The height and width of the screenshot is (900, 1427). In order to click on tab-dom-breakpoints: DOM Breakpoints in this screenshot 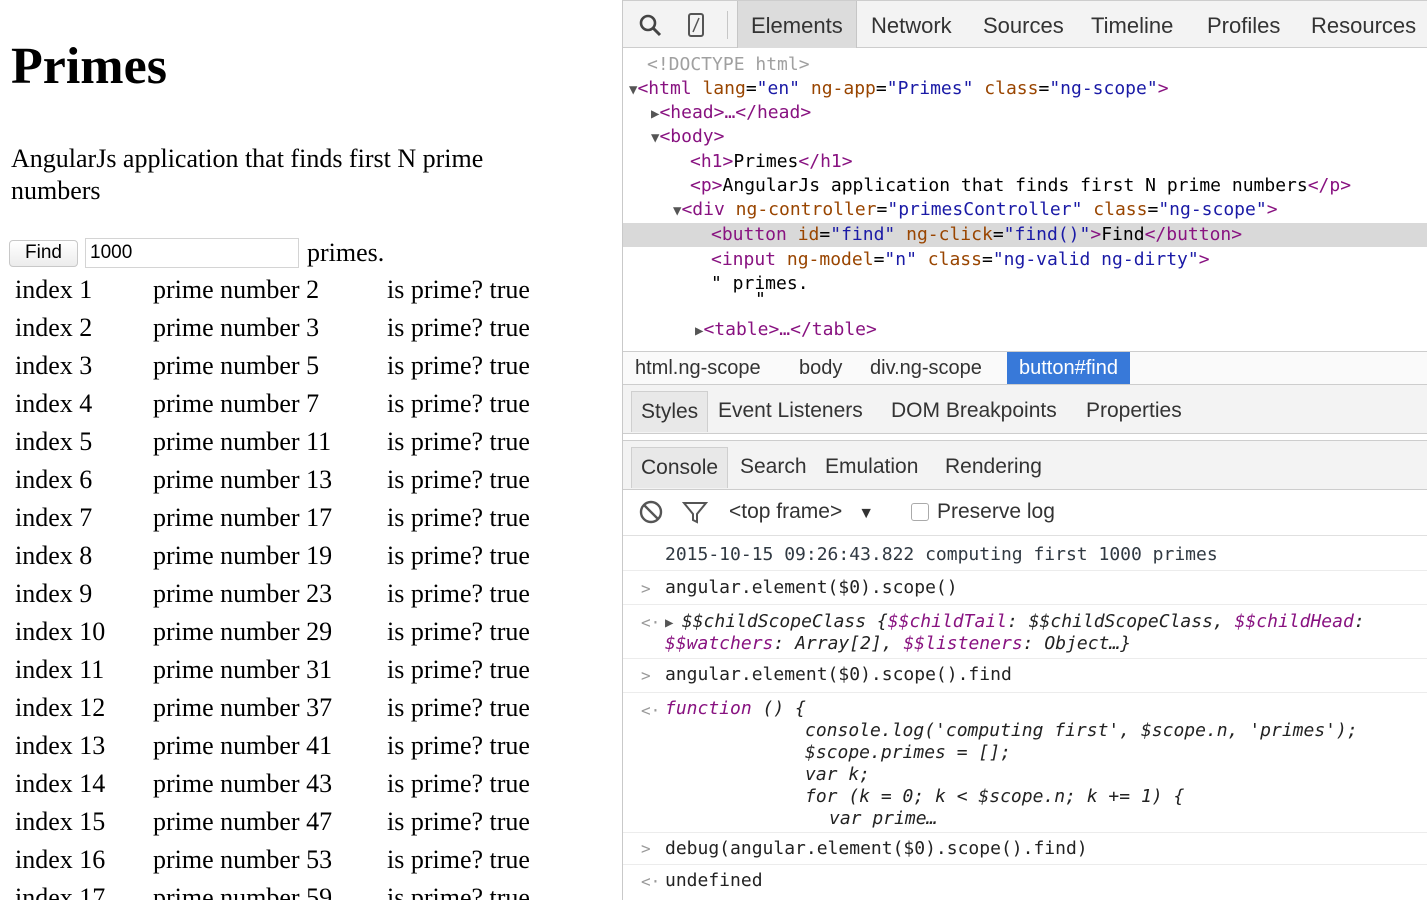, I will do `click(974, 411)`.